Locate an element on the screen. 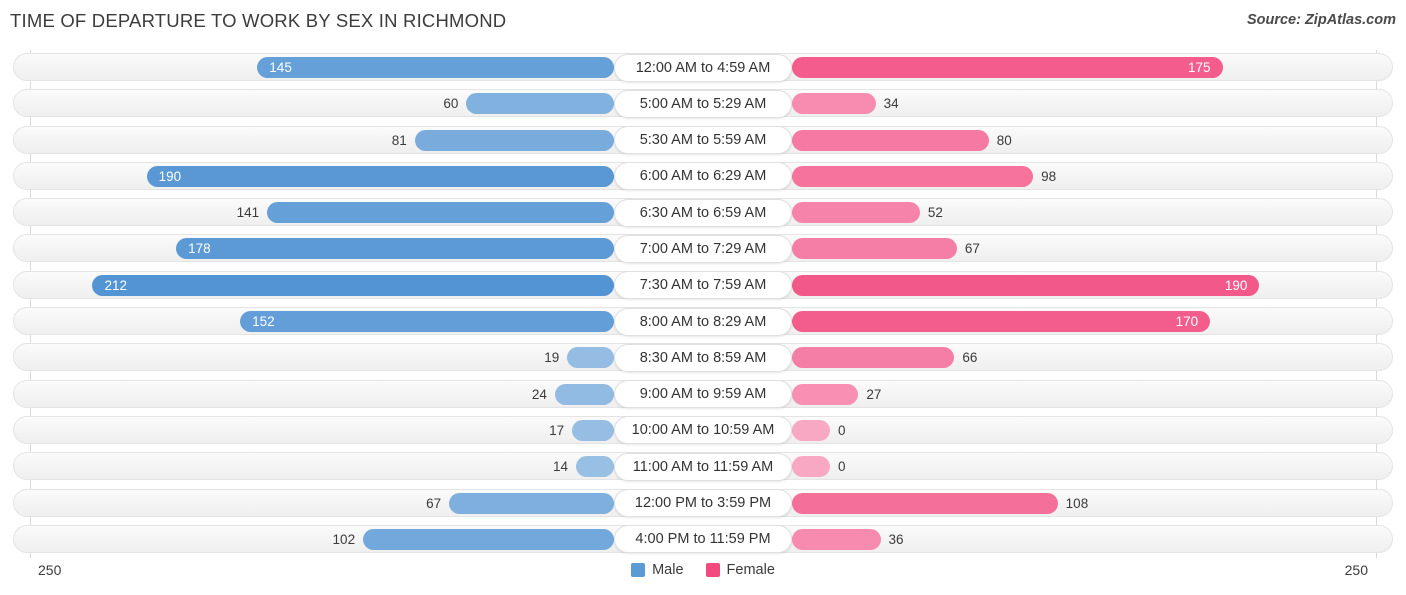 This screenshot has width=1406, height=595. category-label: 6:30 AM to 6:59 AM is located at coordinates (703, 212).